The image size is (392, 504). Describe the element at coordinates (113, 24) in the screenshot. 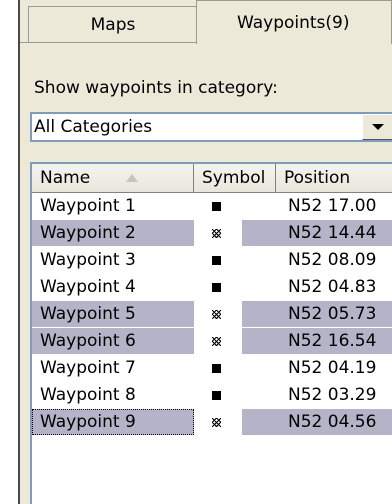

I see `tab-maps: Maps` at that location.